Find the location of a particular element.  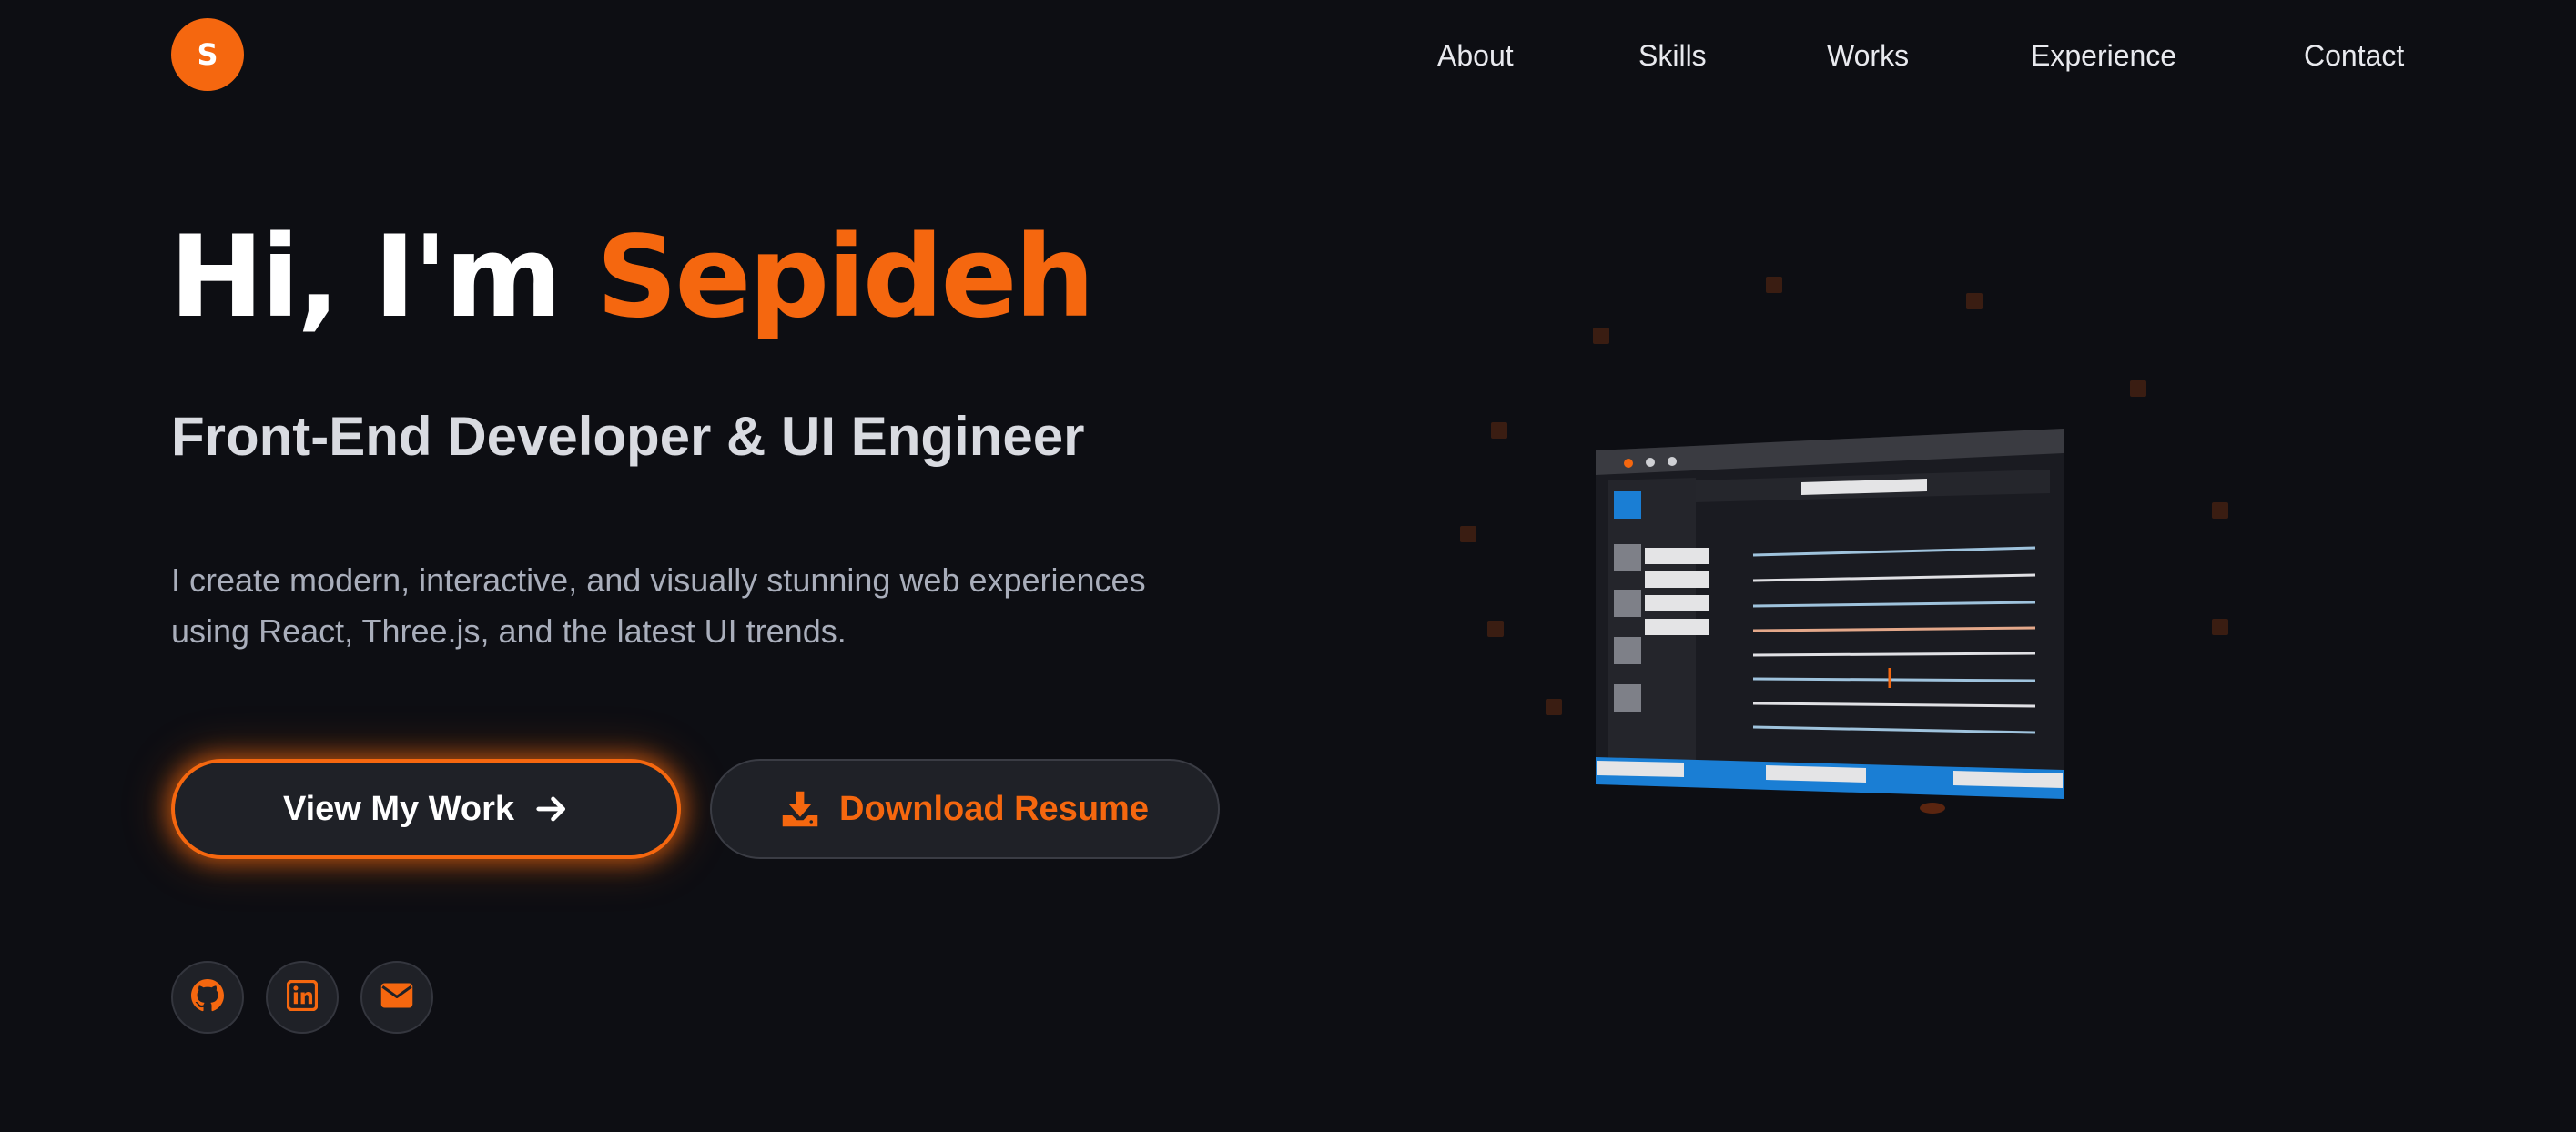

github-icon is located at coordinates (207, 998).